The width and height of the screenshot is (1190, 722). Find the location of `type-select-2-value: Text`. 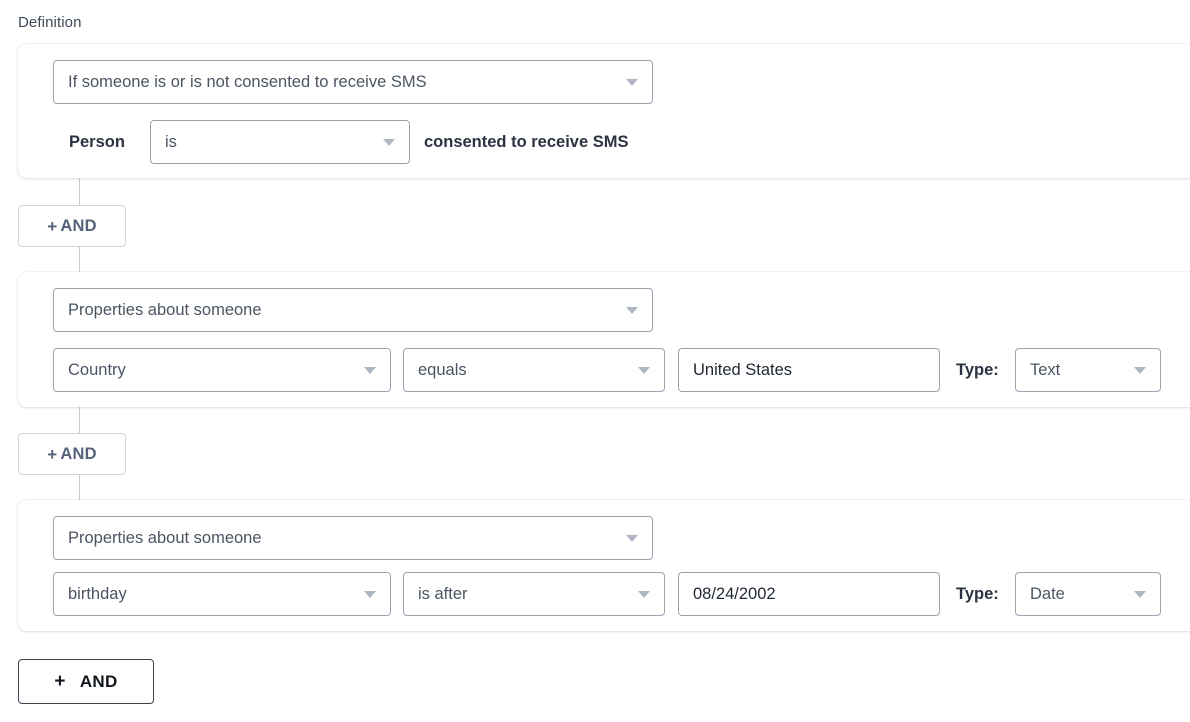

type-select-2-value: Text is located at coordinates (1045, 369).